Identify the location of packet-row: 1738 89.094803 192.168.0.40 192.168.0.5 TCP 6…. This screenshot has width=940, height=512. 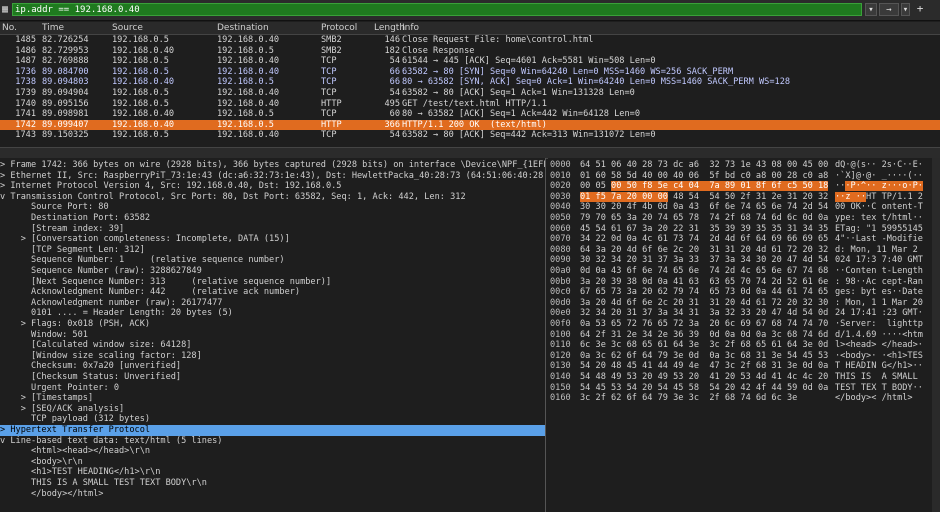
(470, 82).